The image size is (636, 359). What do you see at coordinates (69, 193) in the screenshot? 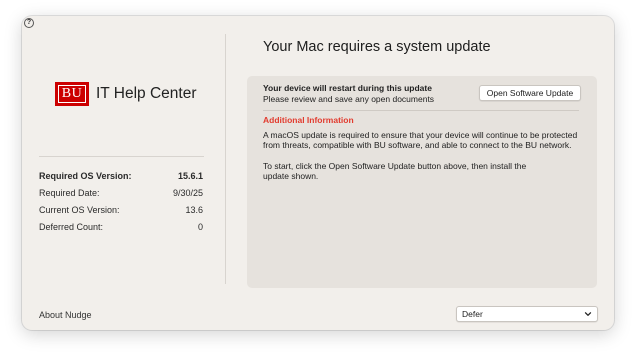
I see `info-label: Required Date:` at bounding box center [69, 193].